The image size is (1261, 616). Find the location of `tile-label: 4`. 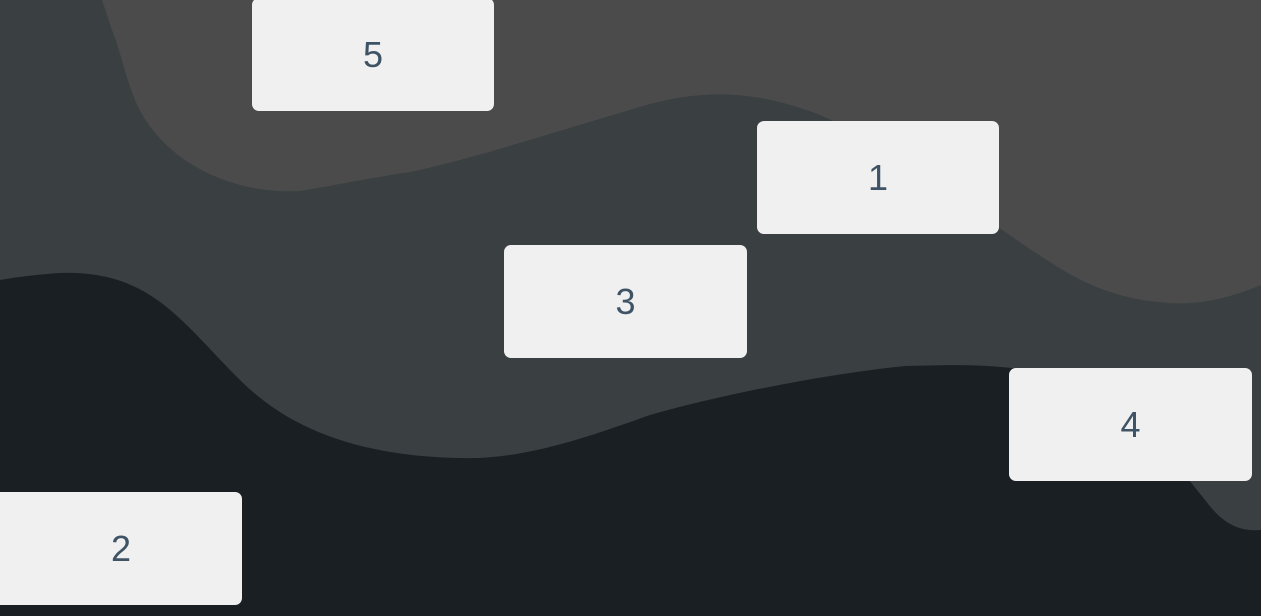

tile-label: 4 is located at coordinates (1130, 424).